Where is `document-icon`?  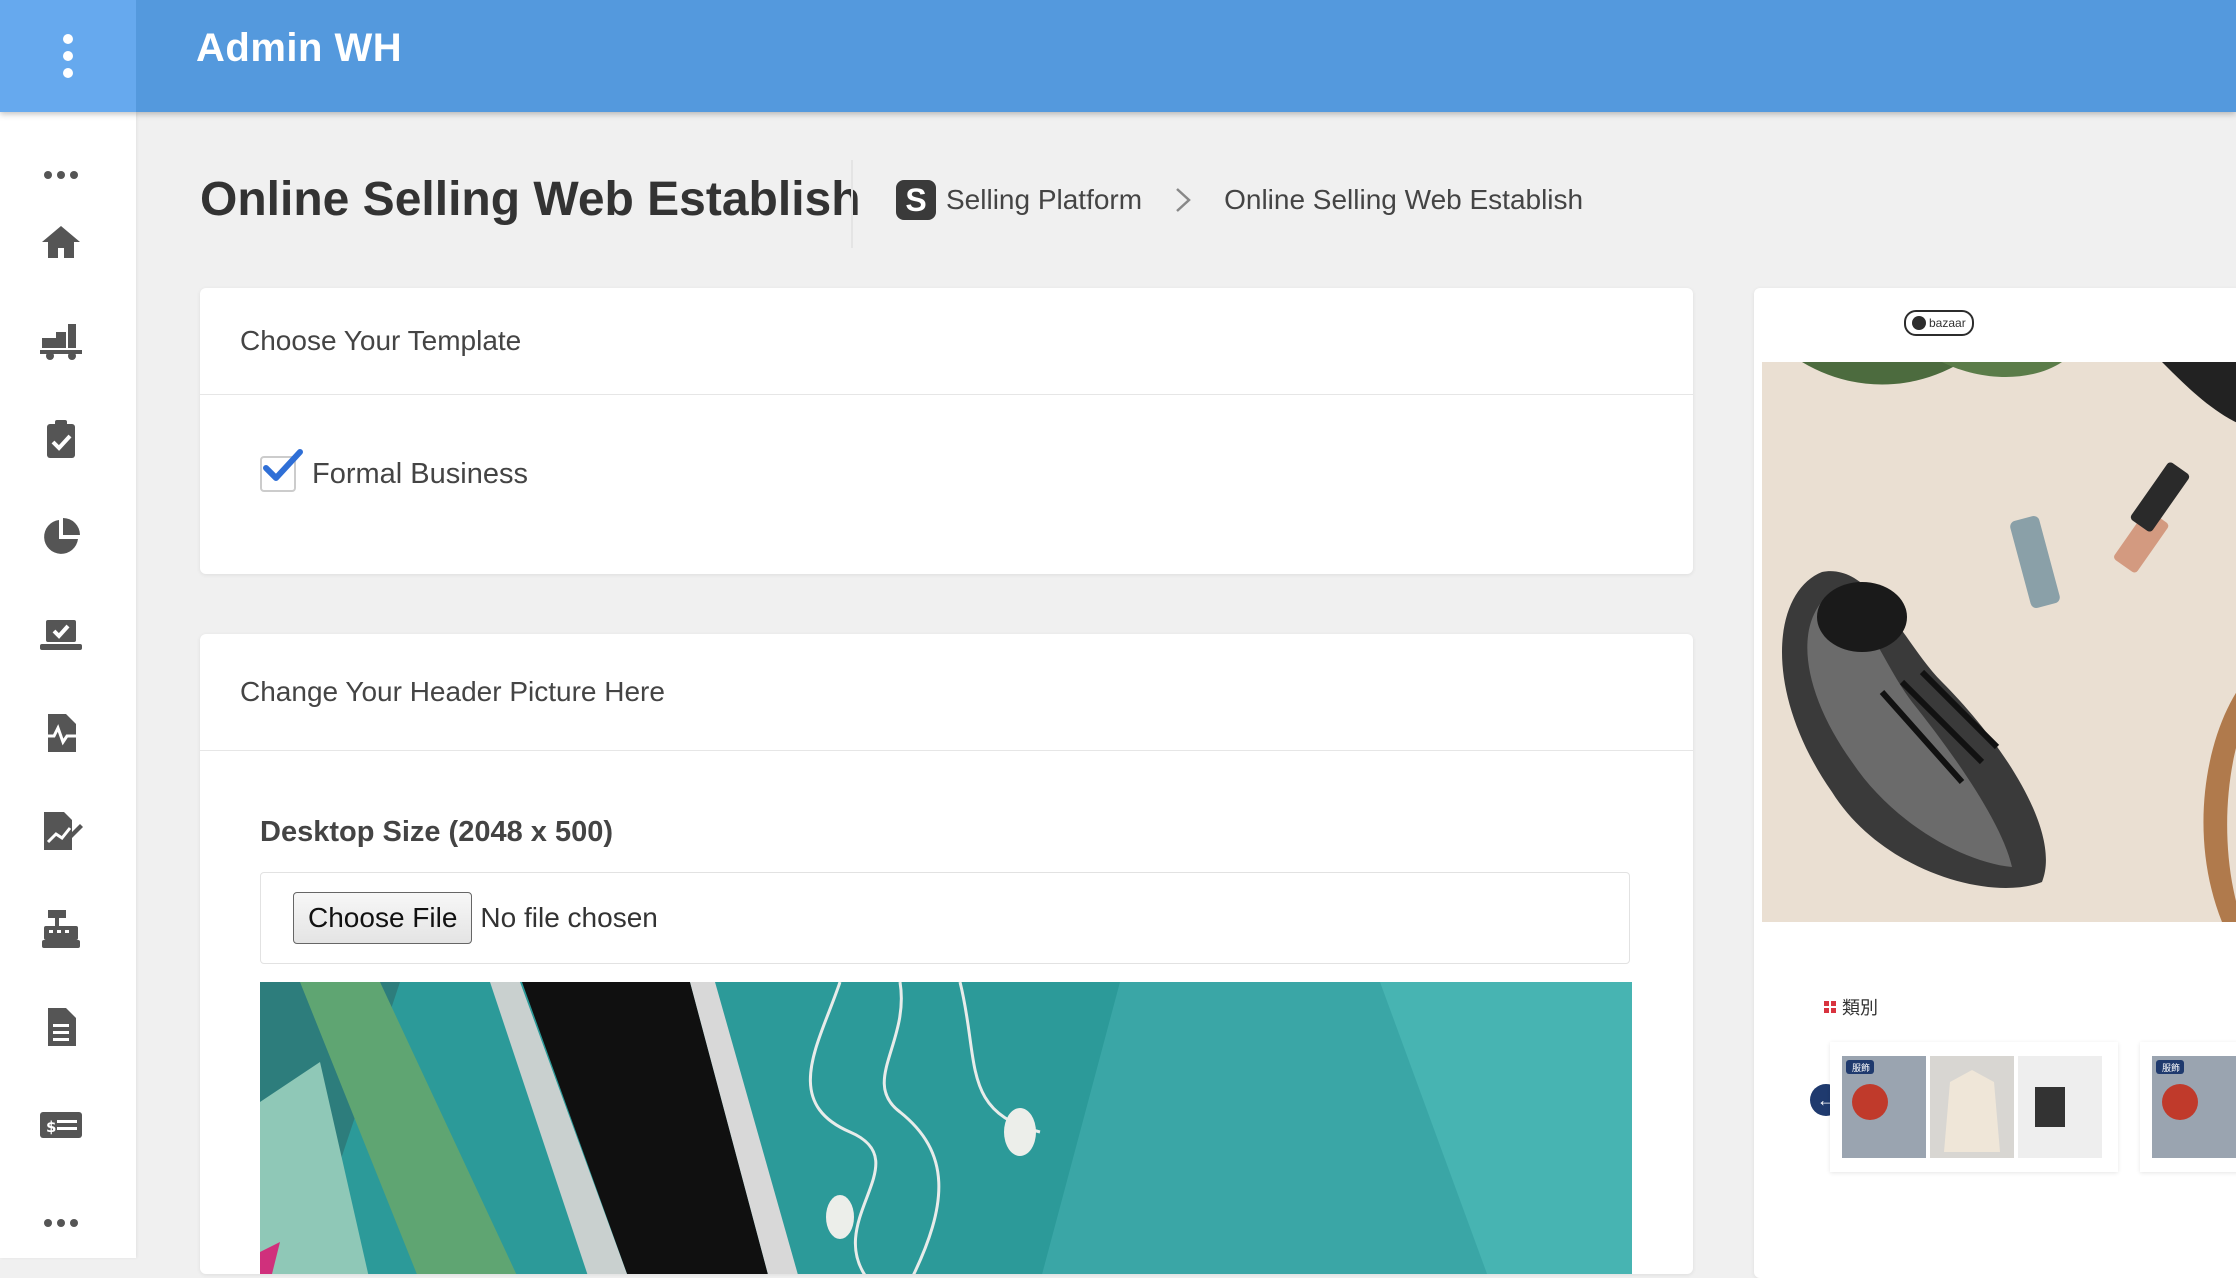
document-icon is located at coordinates (61, 1027).